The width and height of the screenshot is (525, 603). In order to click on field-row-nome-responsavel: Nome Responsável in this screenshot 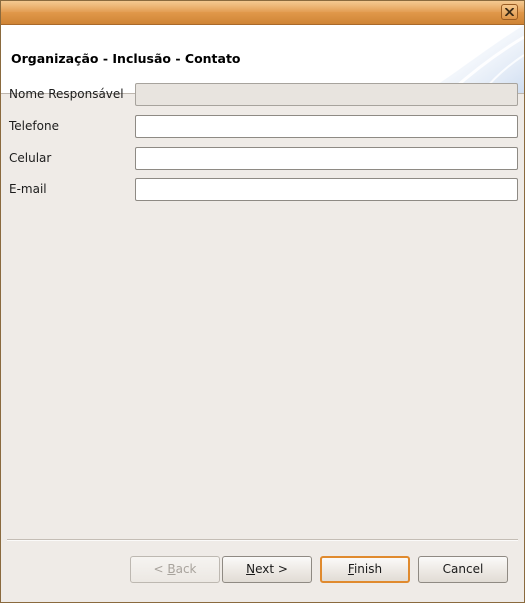, I will do `click(262, 95)`.